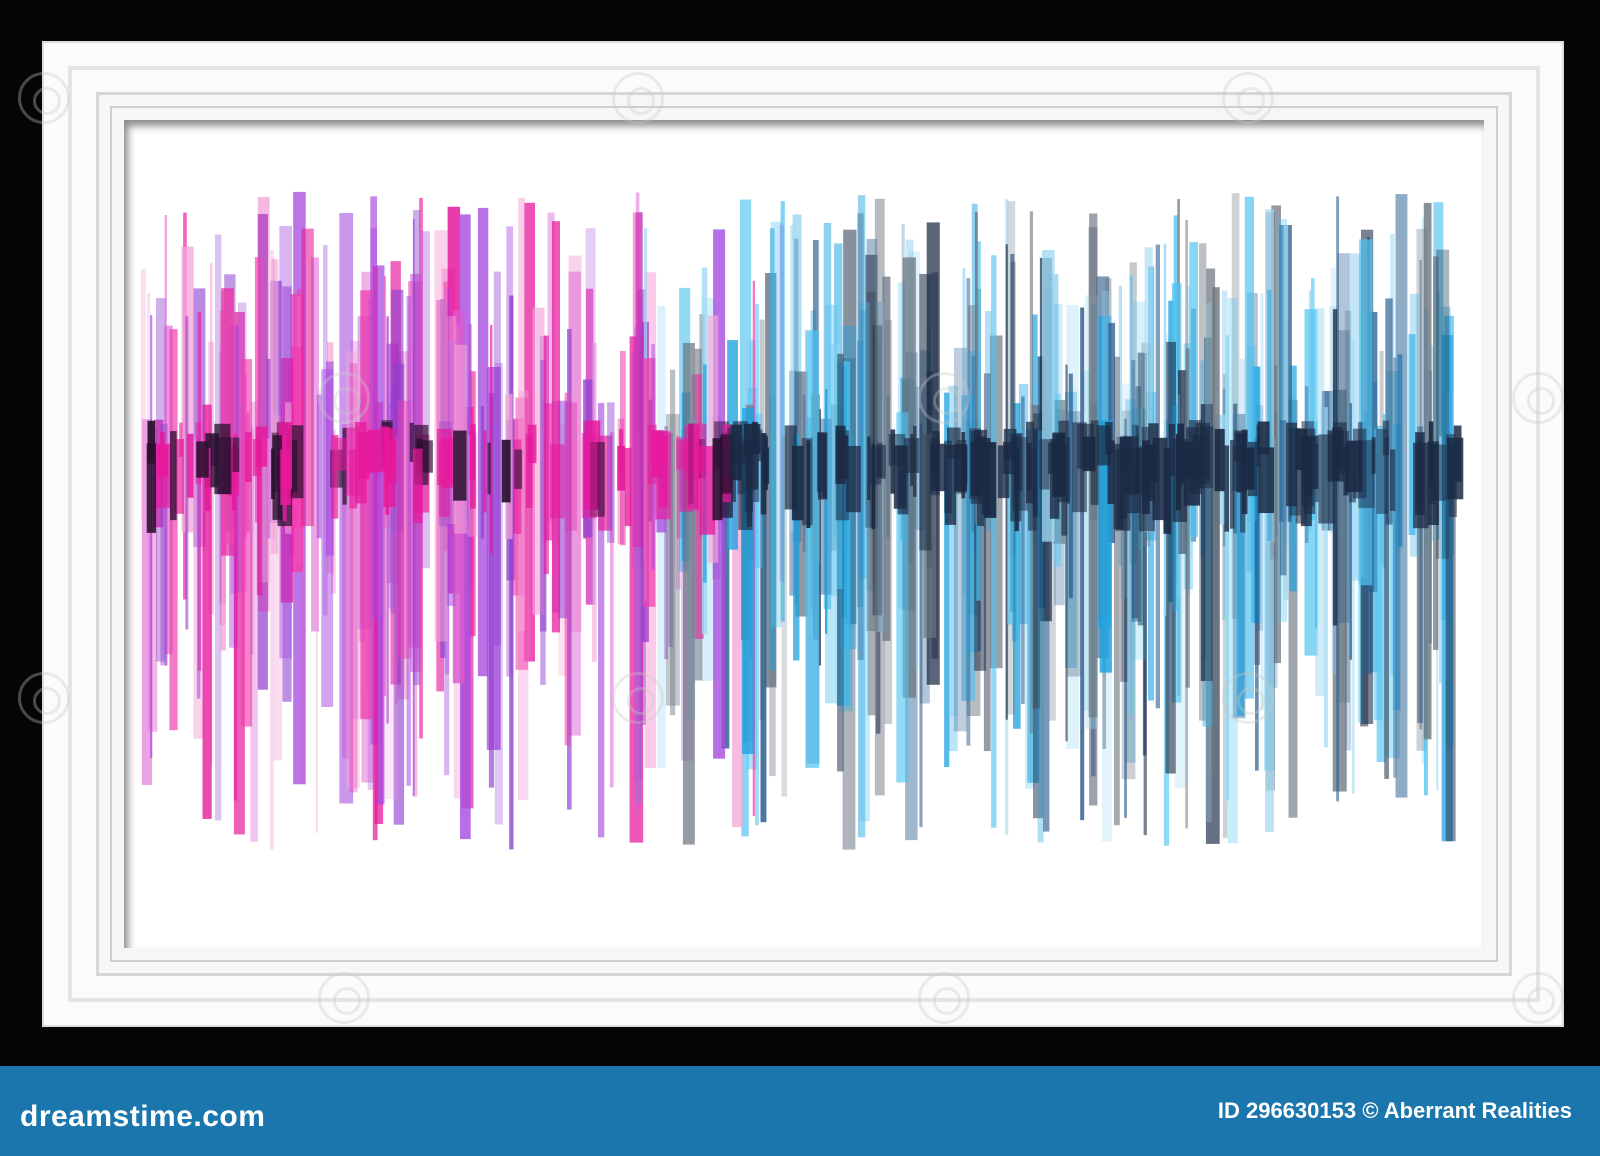 The width and height of the screenshot is (1600, 1156). Describe the element at coordinates (1394, 1110) in the screenshot. I see `image-credit: ID 296630153 © Aberrant Realities` at that location.